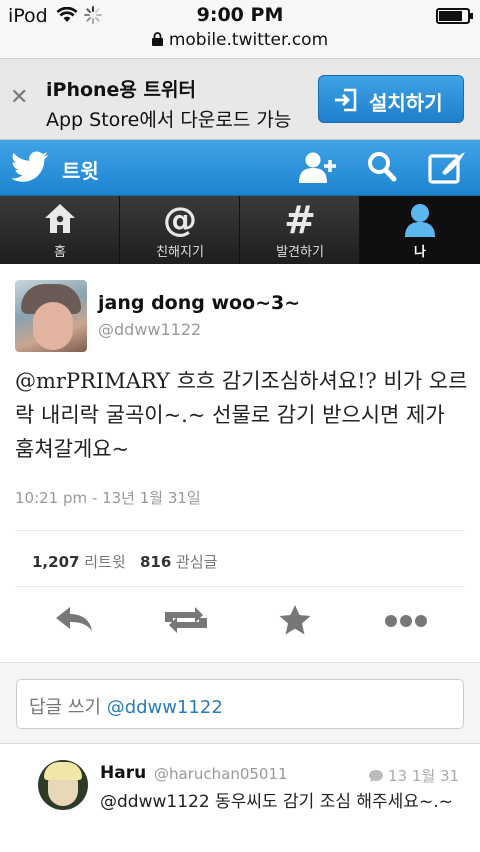 This screenshot has width=480, height=852. I want to click on banner-title: iPhone용 트위터, so click(121, 90).